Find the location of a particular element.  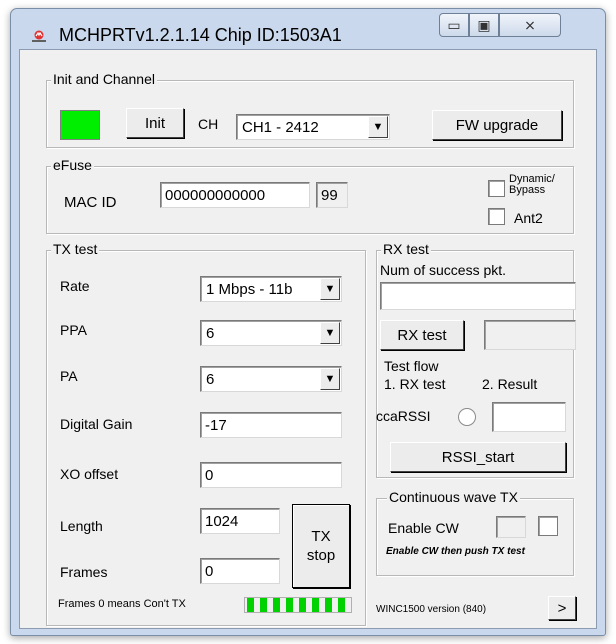

cca-rssi-radio is located at coordinates (467, 417).